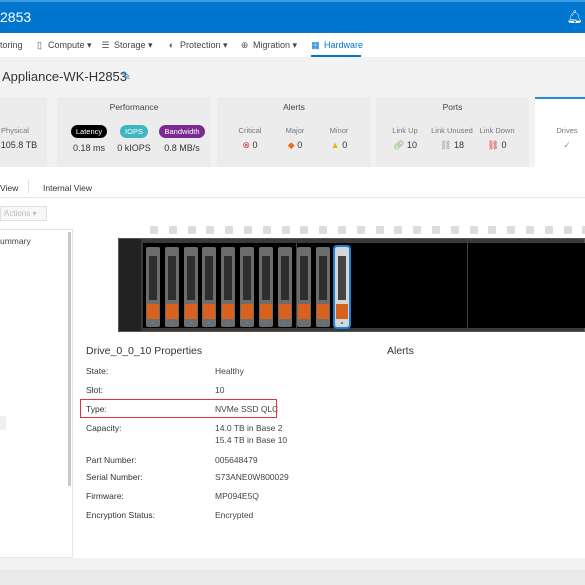 The image size is (585, 585). Describe the element at coordinates (292, 577) in the screenshot. I see `footer` at that location.